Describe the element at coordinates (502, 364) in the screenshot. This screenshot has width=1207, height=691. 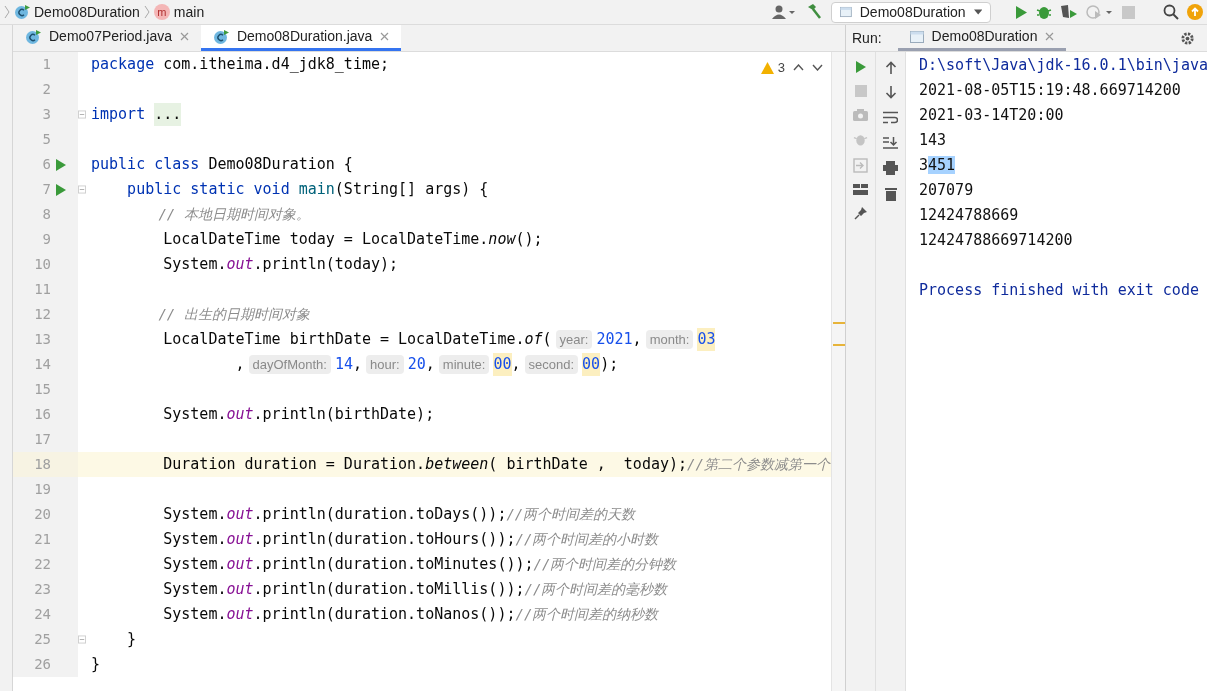
I see `number-literal: 00` at that location.